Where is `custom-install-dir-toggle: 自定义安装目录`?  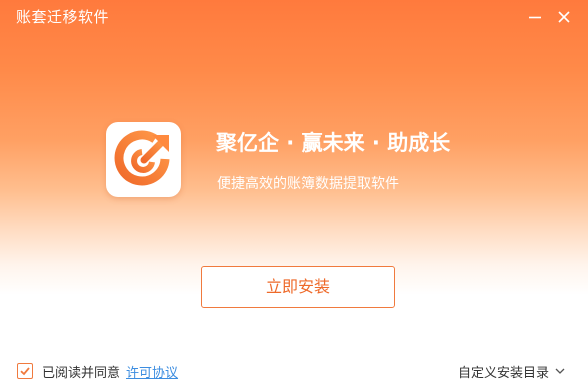
custom-install-dir-toggle: 自定义安装目录 is located at coordinates (512, 371).